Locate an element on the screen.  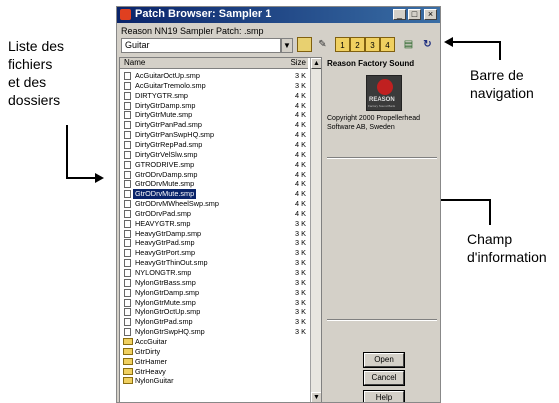
cancel-button: Cancel is located at coordinates (384, 378).